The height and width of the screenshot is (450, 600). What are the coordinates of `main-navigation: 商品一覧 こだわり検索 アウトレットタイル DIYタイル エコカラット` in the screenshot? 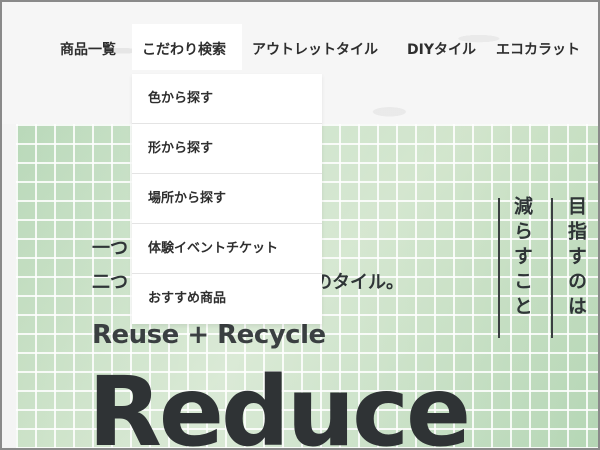 It's located at (300, 50).